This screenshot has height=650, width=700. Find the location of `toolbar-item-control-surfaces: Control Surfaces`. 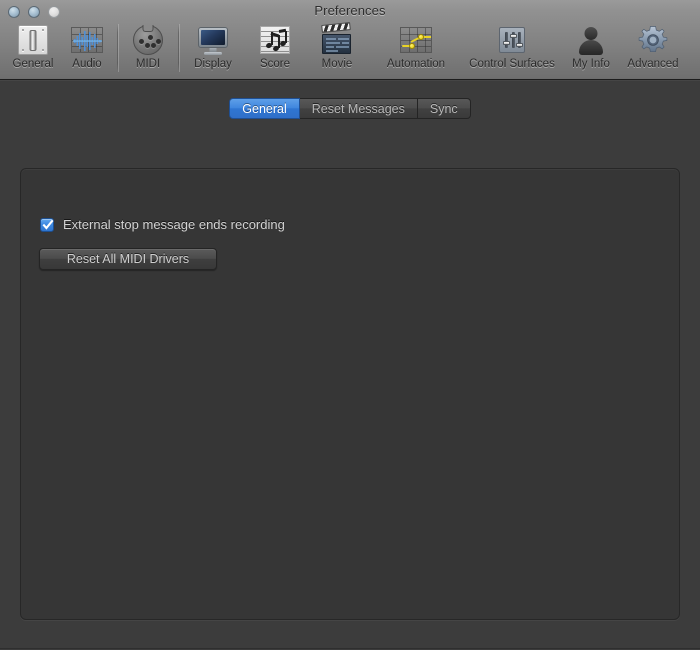

toolbar-item-control-surfaces: Control Surfaces is located at coordinates (512, 46).